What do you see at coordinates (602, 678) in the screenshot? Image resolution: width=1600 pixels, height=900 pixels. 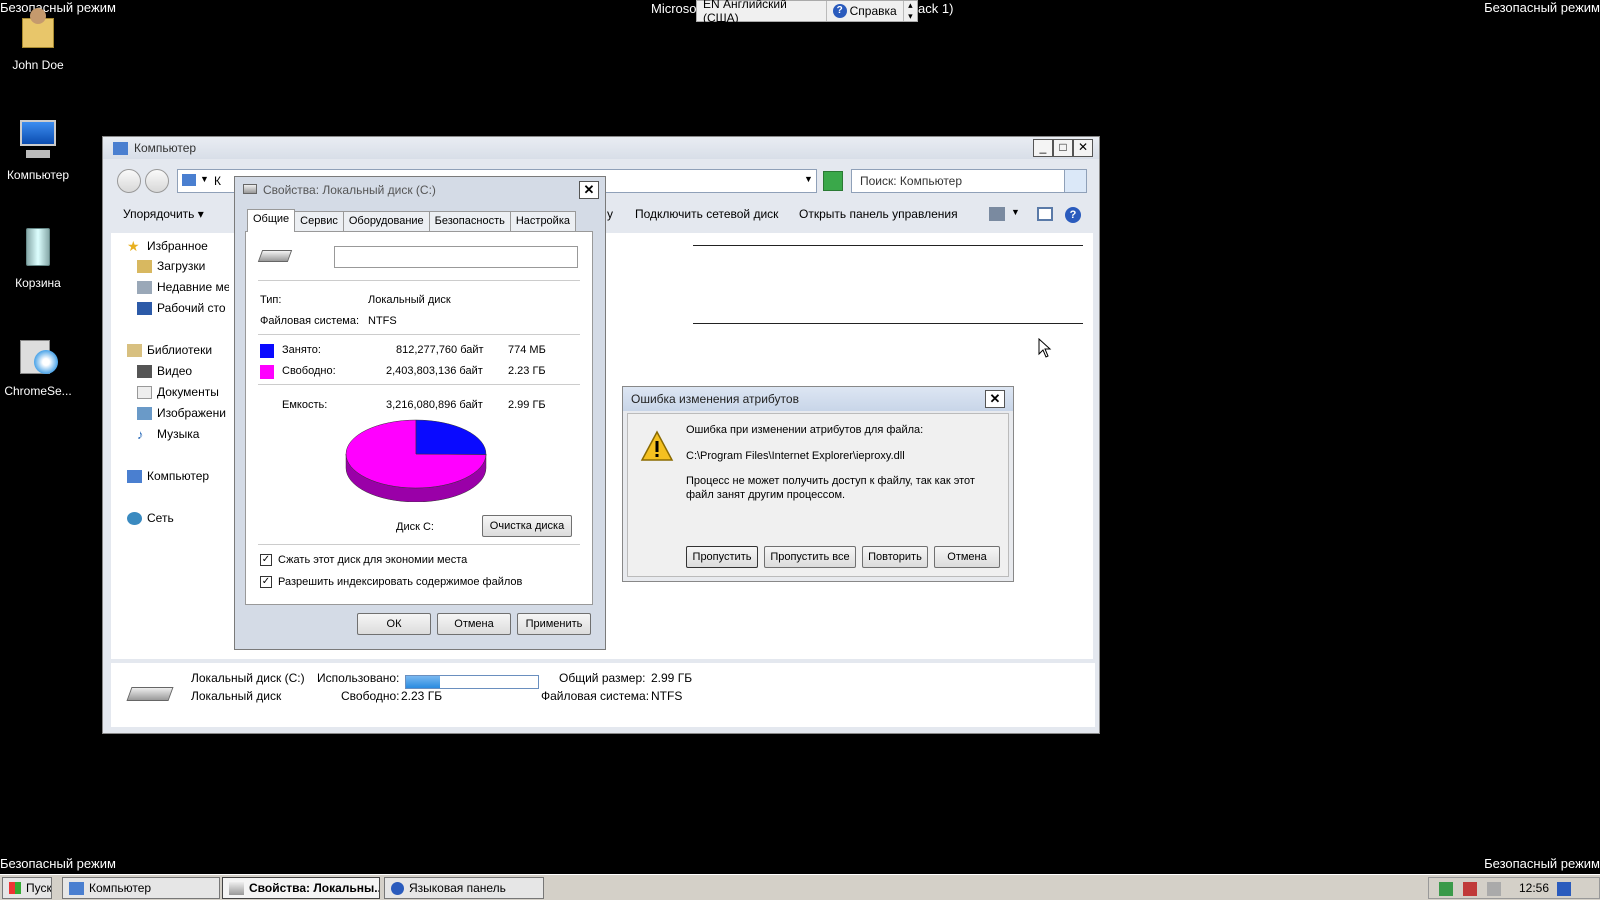 I see `details-total-label: Общий размер:` at bounding box center [602, 678].